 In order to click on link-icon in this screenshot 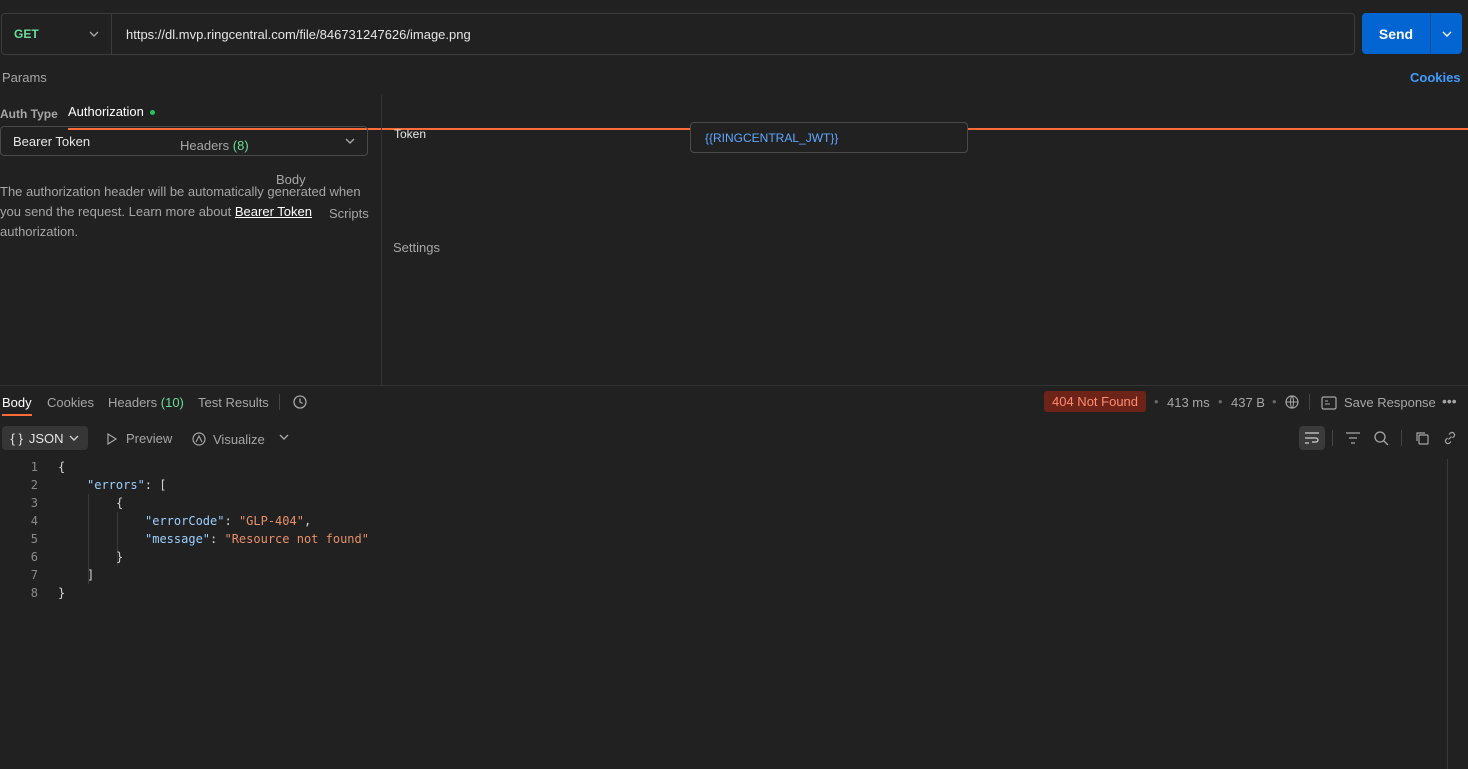, I will do `click(1450, 438)`.